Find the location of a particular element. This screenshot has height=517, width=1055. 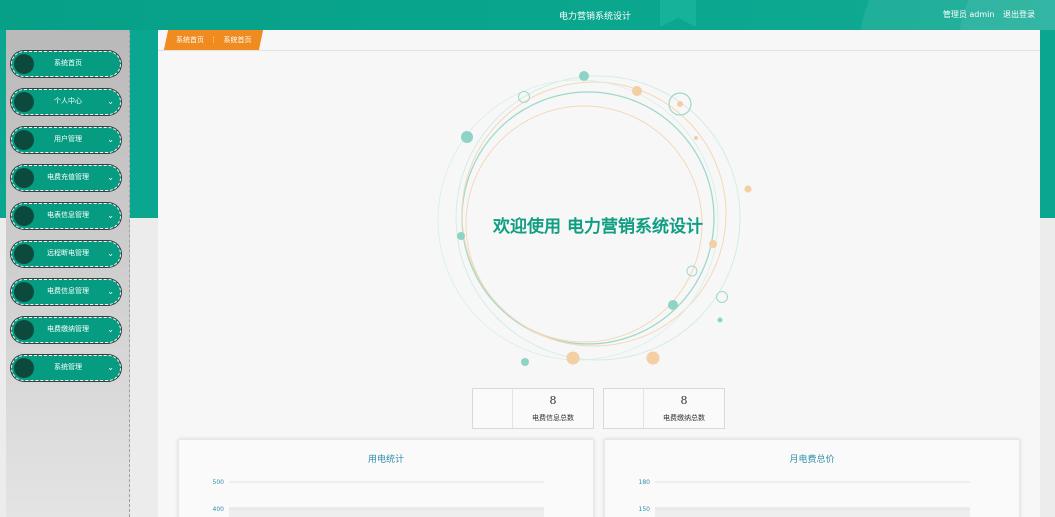

y-tick-label: 500 is located at coordinates (219, 482).